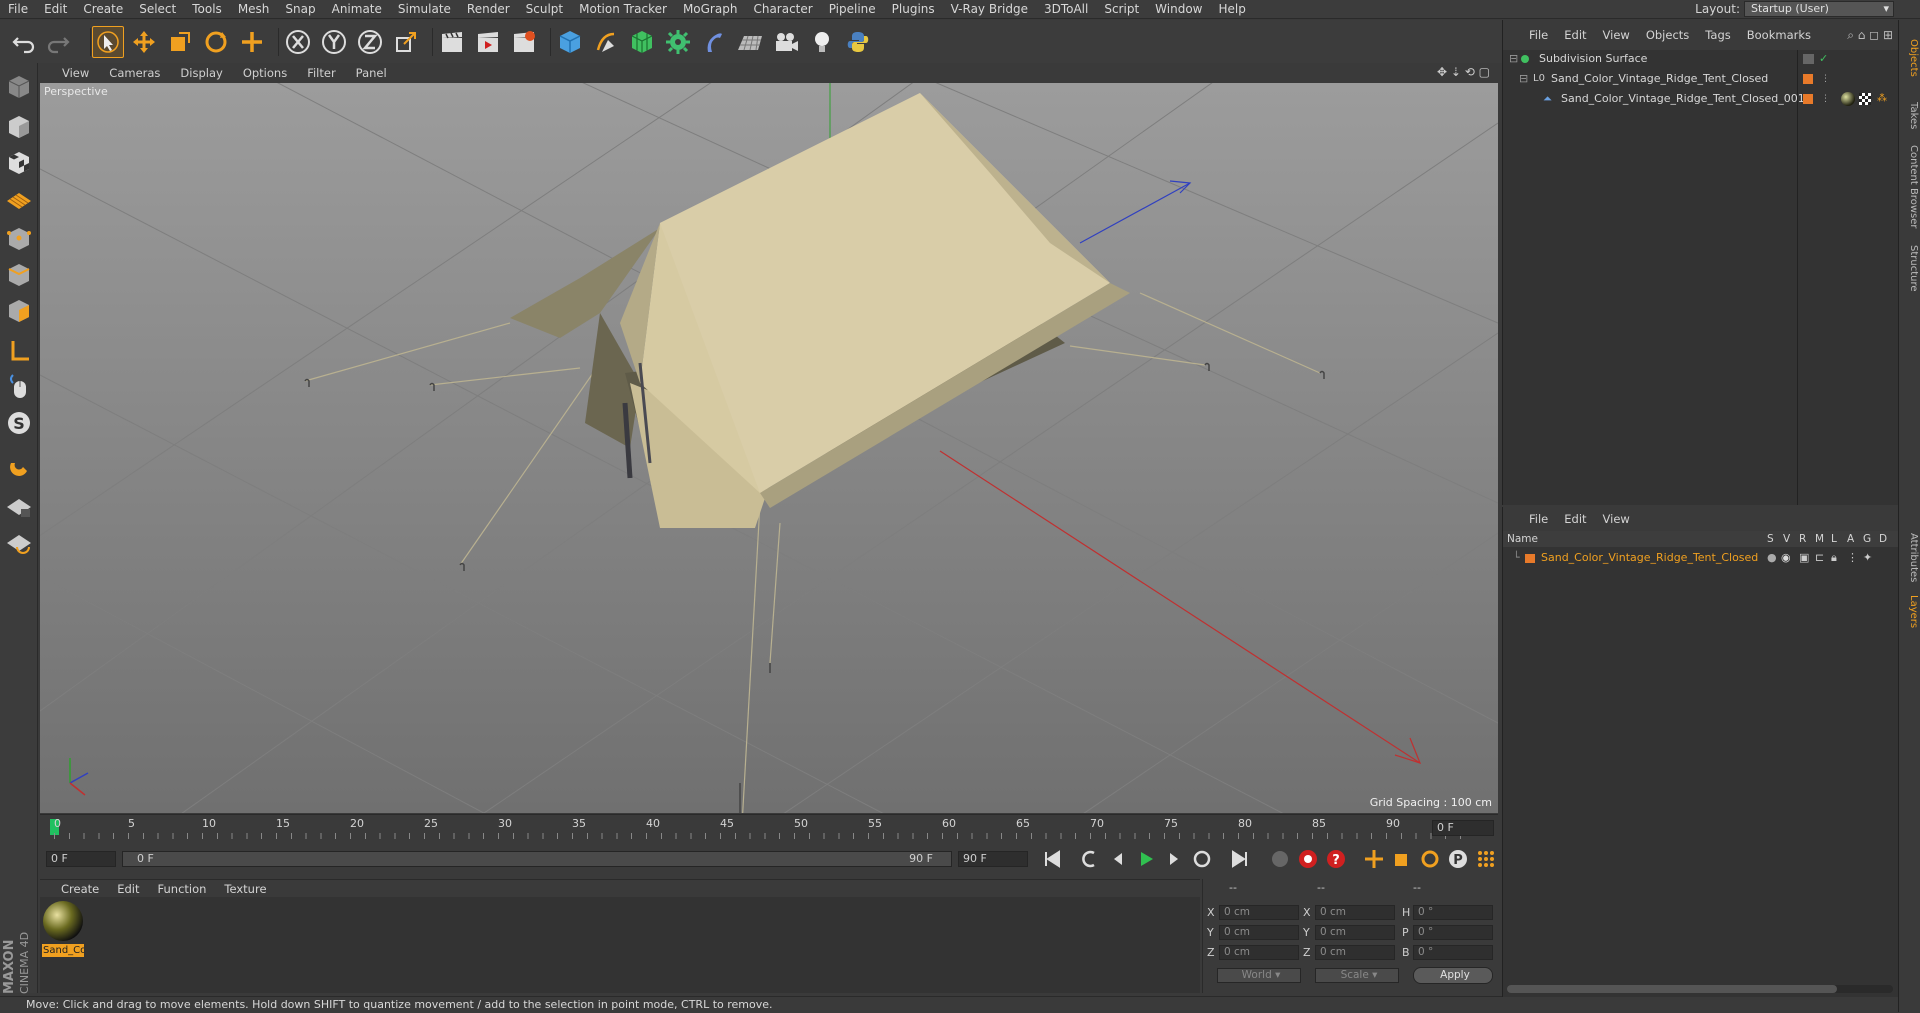 The image size is (1920, 1013). What do you see at coordinates (1672, 989) in the screenshot?
I see `layer-scrollbar-thumb` at bounding box center [1672, 989].